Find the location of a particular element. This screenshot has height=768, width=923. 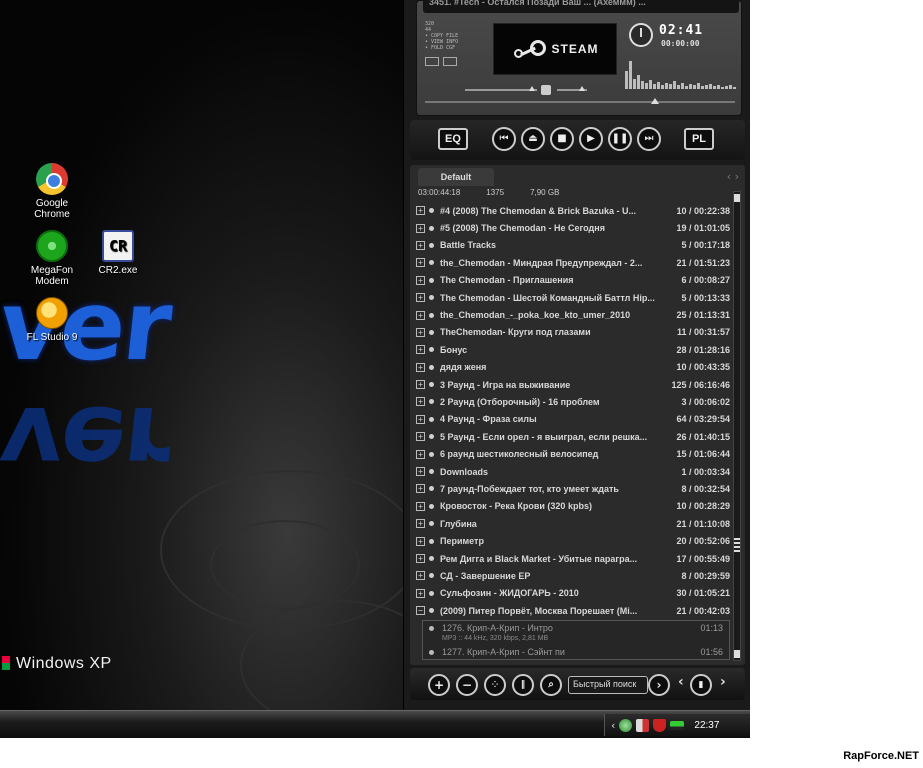

sort-icon: ‖ is located at coordinates (523, 685).